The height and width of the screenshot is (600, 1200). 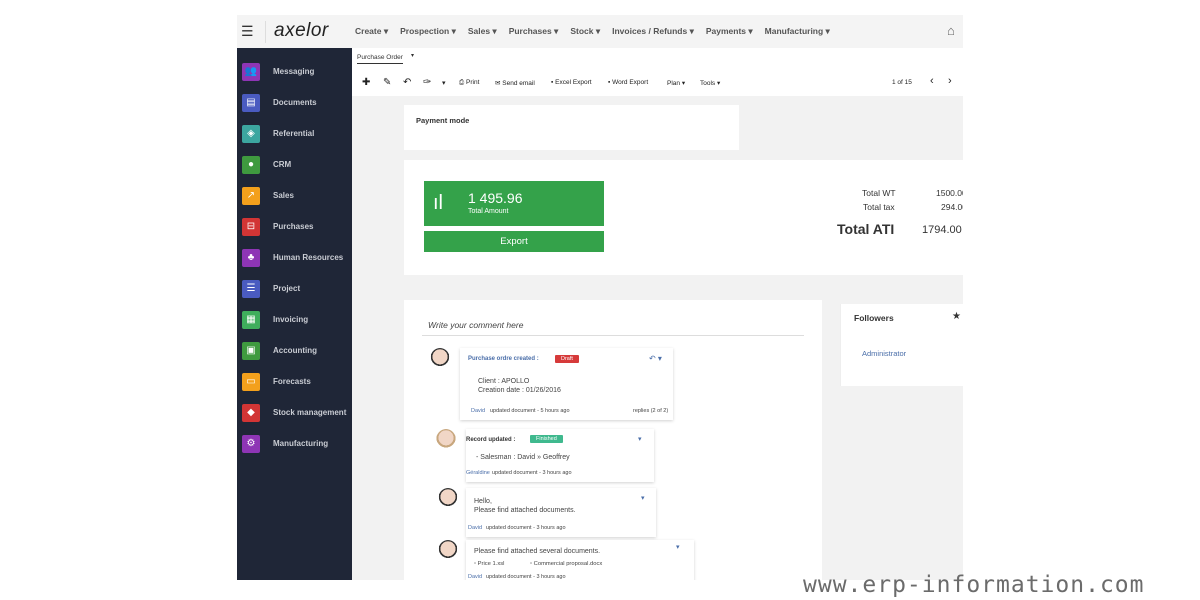 I want to click on reply-icon: ↶ ▾, so click(x=655, y=358).